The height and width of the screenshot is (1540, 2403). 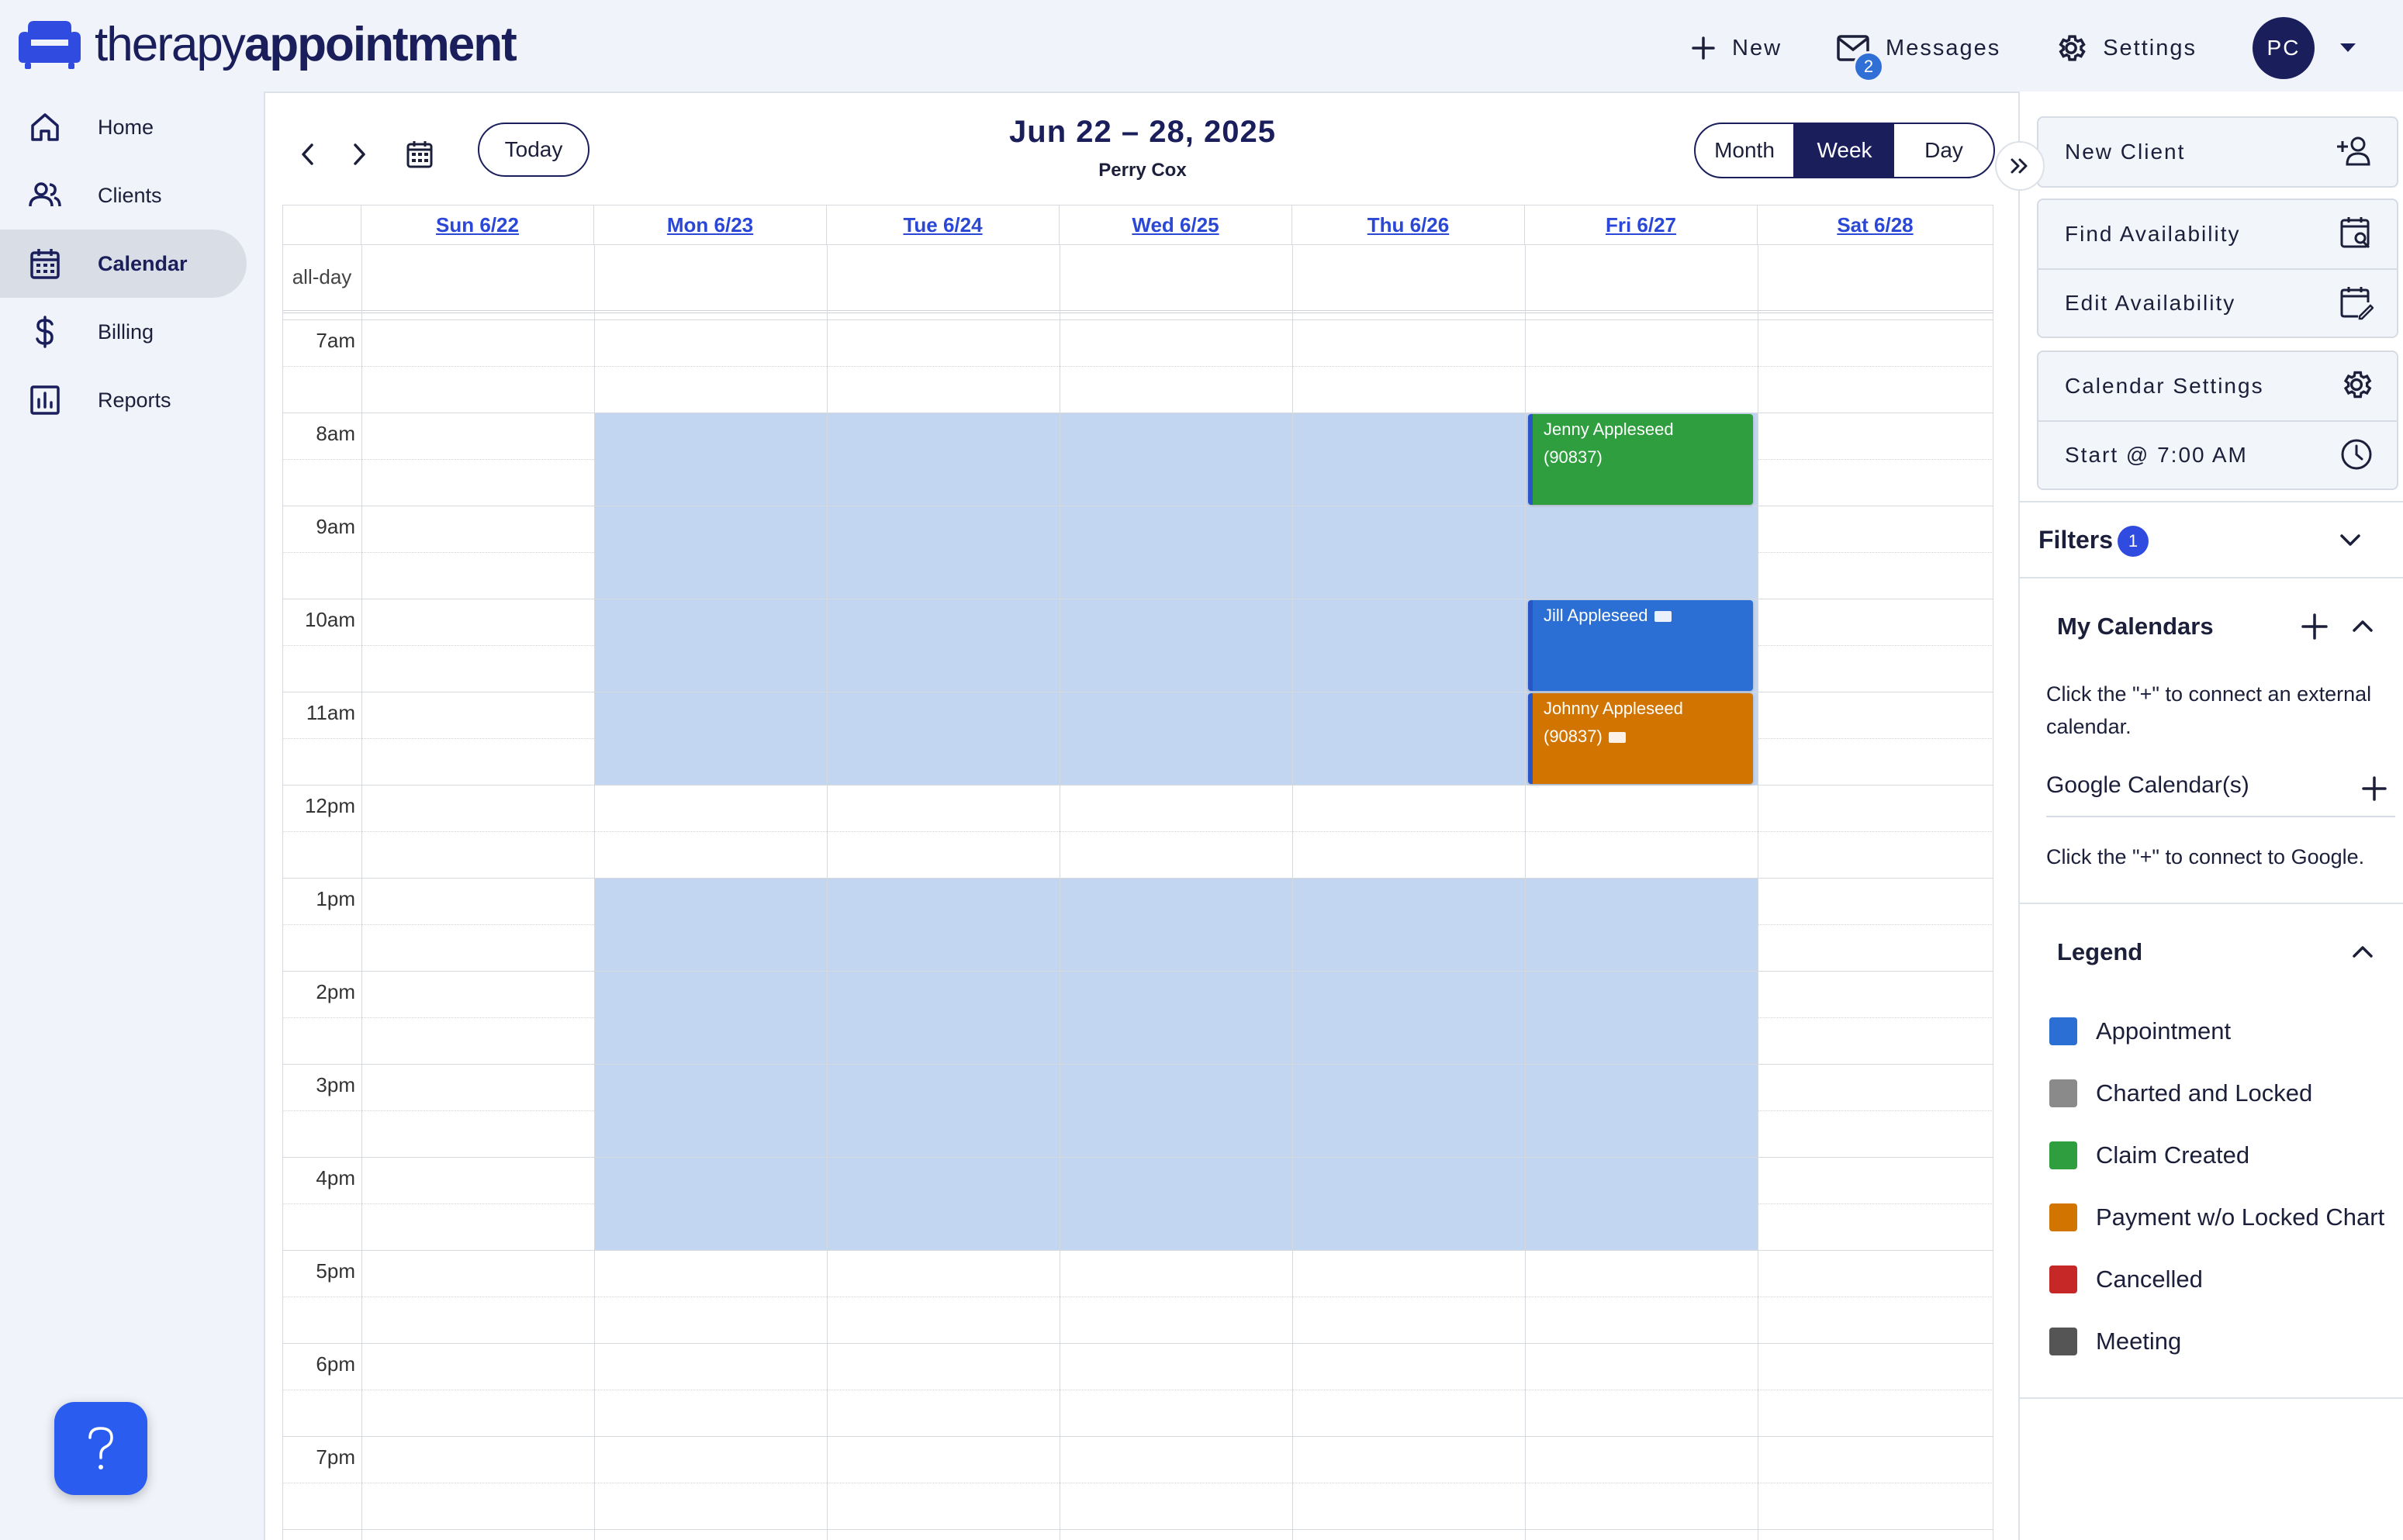 What do you see at coordinates (1640, 738) in the screenshot?
I see `calendar-event: Johnny Appleseed (90837)` at bounding box center [1640, 738].